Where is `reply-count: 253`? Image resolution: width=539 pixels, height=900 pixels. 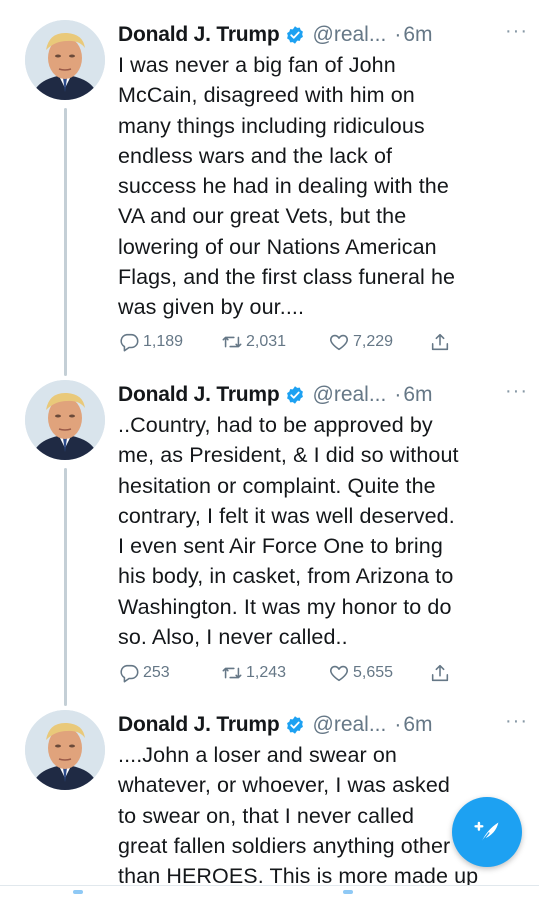 reply-count: 253 is located at coordinates (156, 672).